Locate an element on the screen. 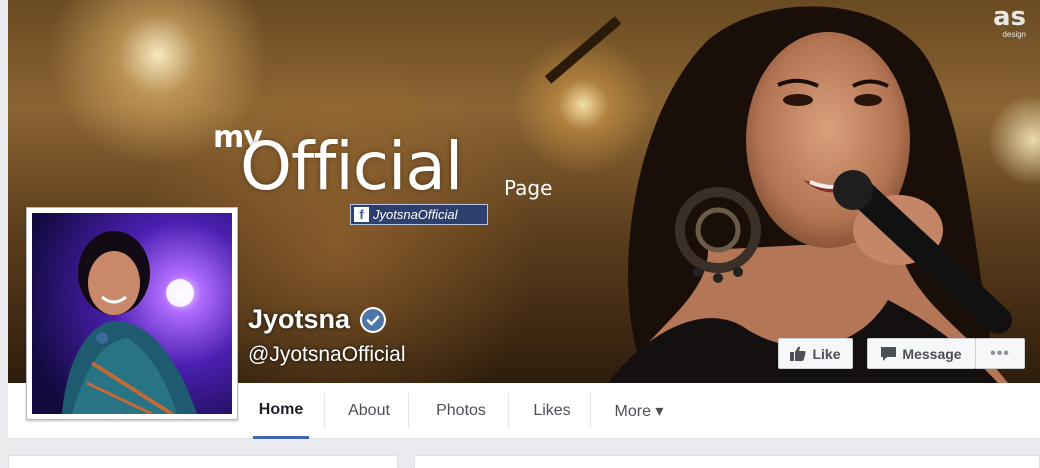 The image size is (1040, 468). cover-facebook-tag-text: JyotsnaOfficial is located at coordinates (415, 214).